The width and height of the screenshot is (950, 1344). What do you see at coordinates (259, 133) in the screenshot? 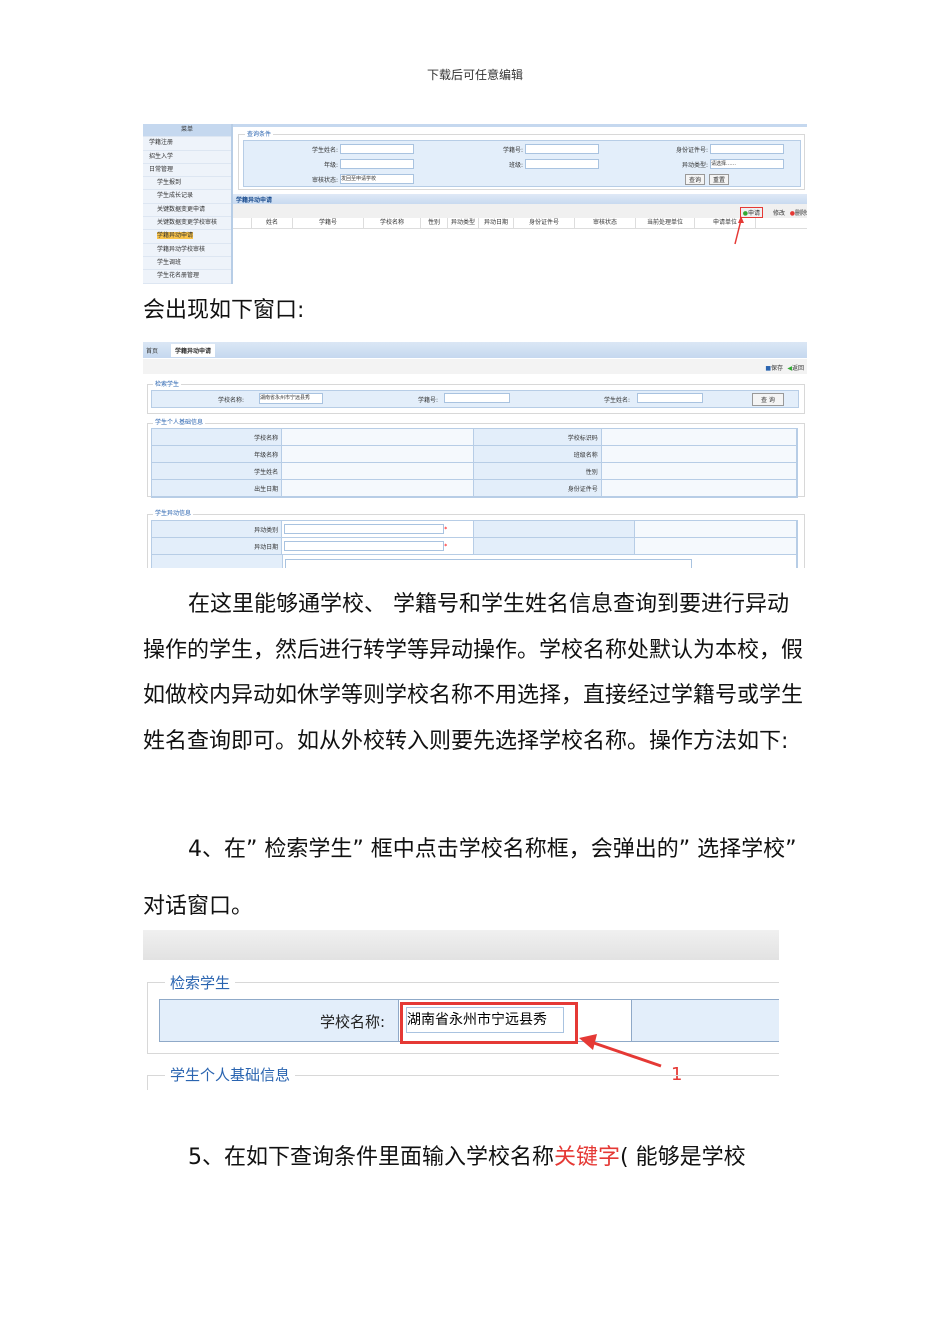
I see `query-legend: 查询条件` at bounding box center [259, 133].